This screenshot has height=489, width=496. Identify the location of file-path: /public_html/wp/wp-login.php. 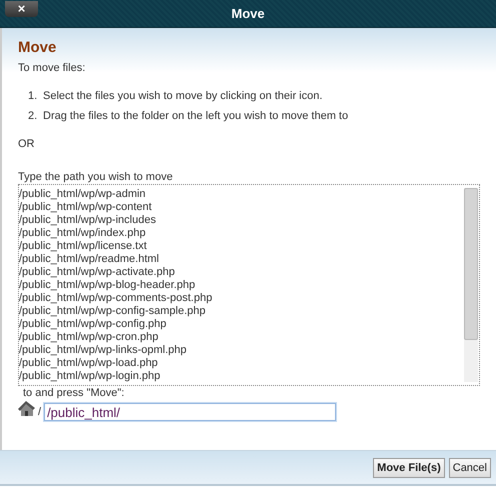
(241, 376).